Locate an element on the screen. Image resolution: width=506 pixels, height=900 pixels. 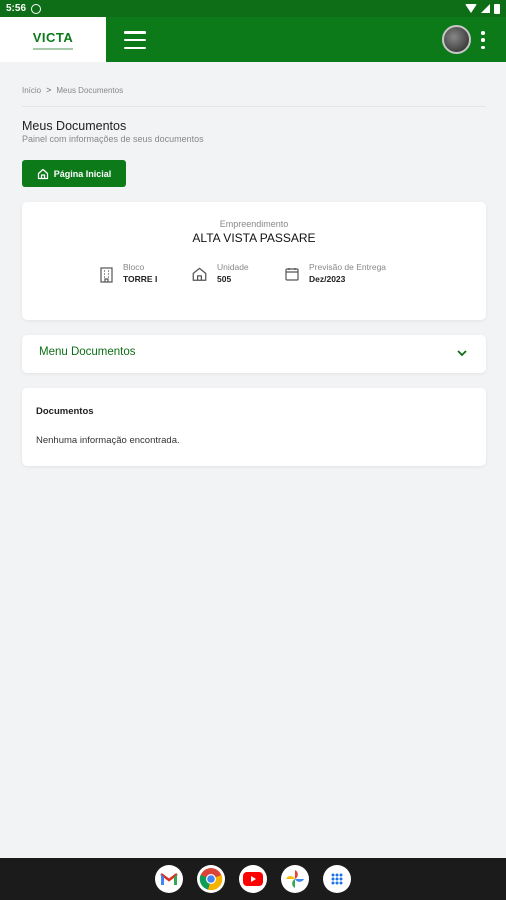
status-time: 5:56 is located at coordinates (16, 8).